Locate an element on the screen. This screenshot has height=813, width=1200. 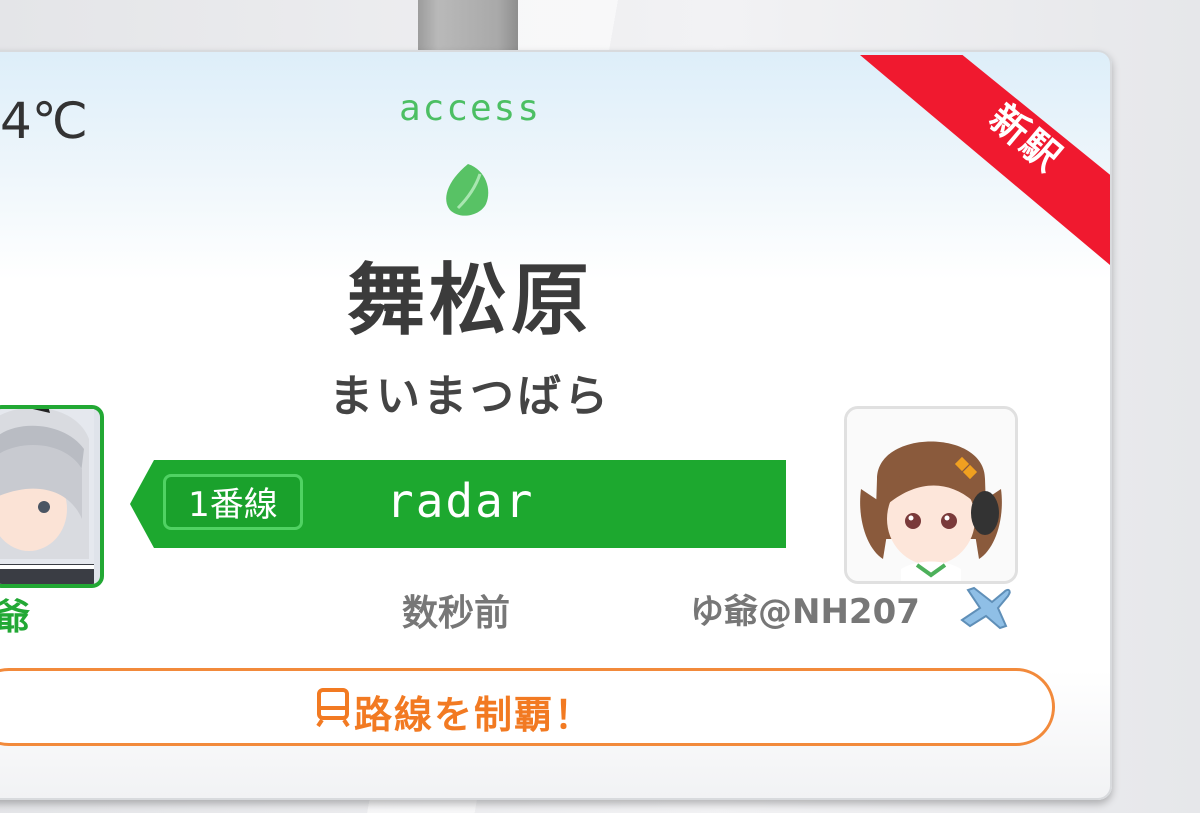
line-username: radar is located at coordinates (460, 501).